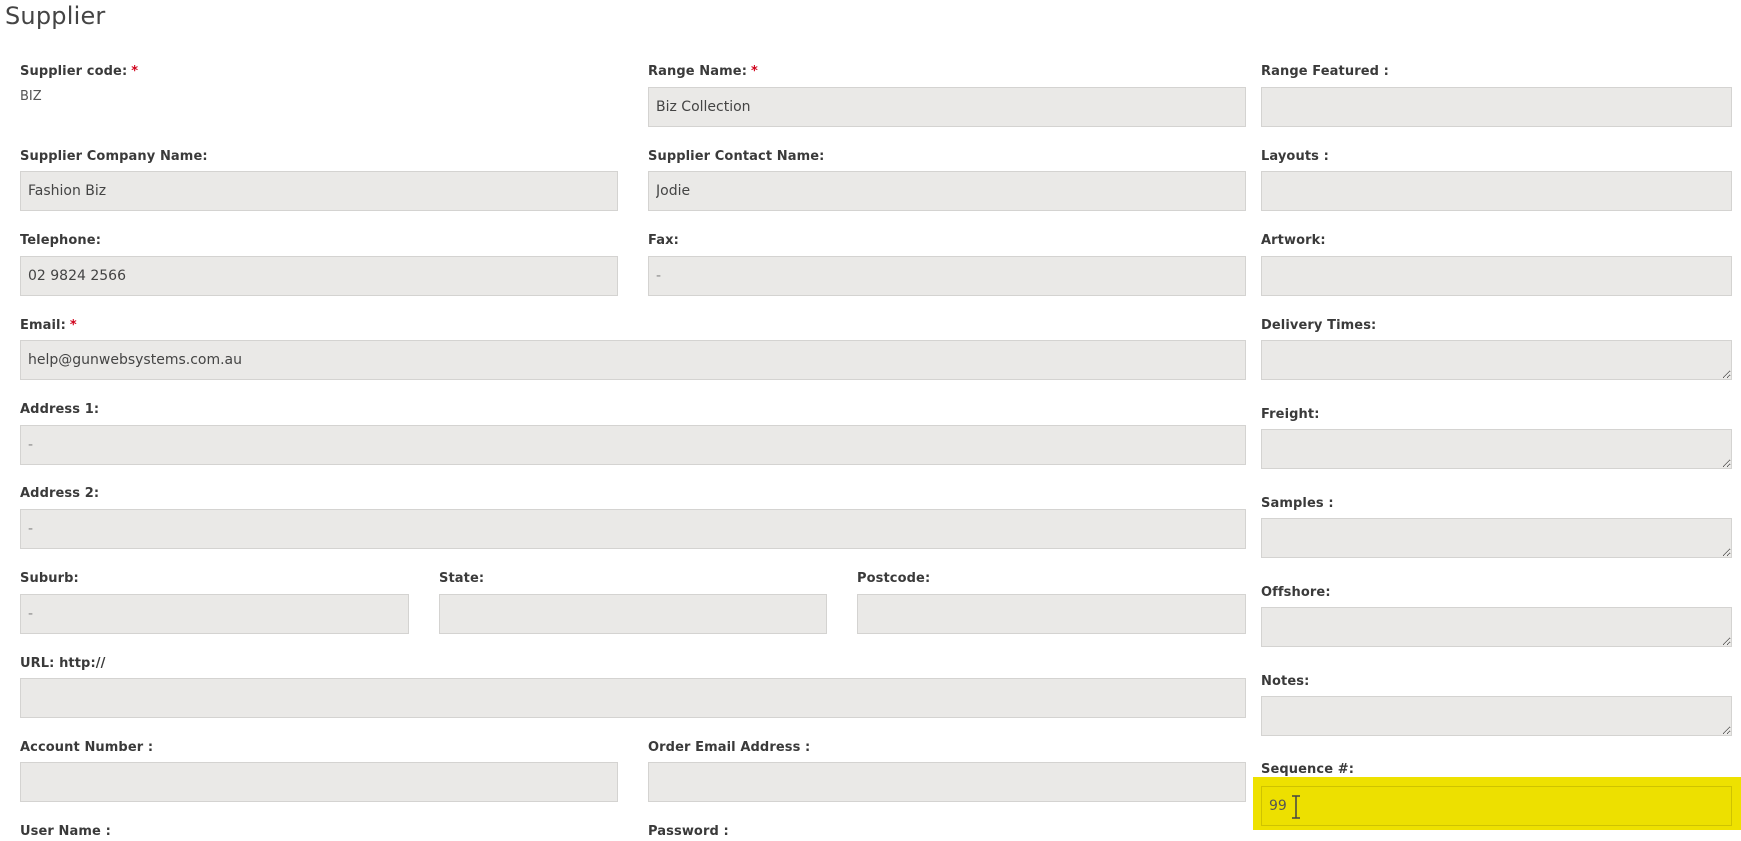  Describe the element at coordinates (319, 782) in the screenshot. I see `account-number-input` at that location.